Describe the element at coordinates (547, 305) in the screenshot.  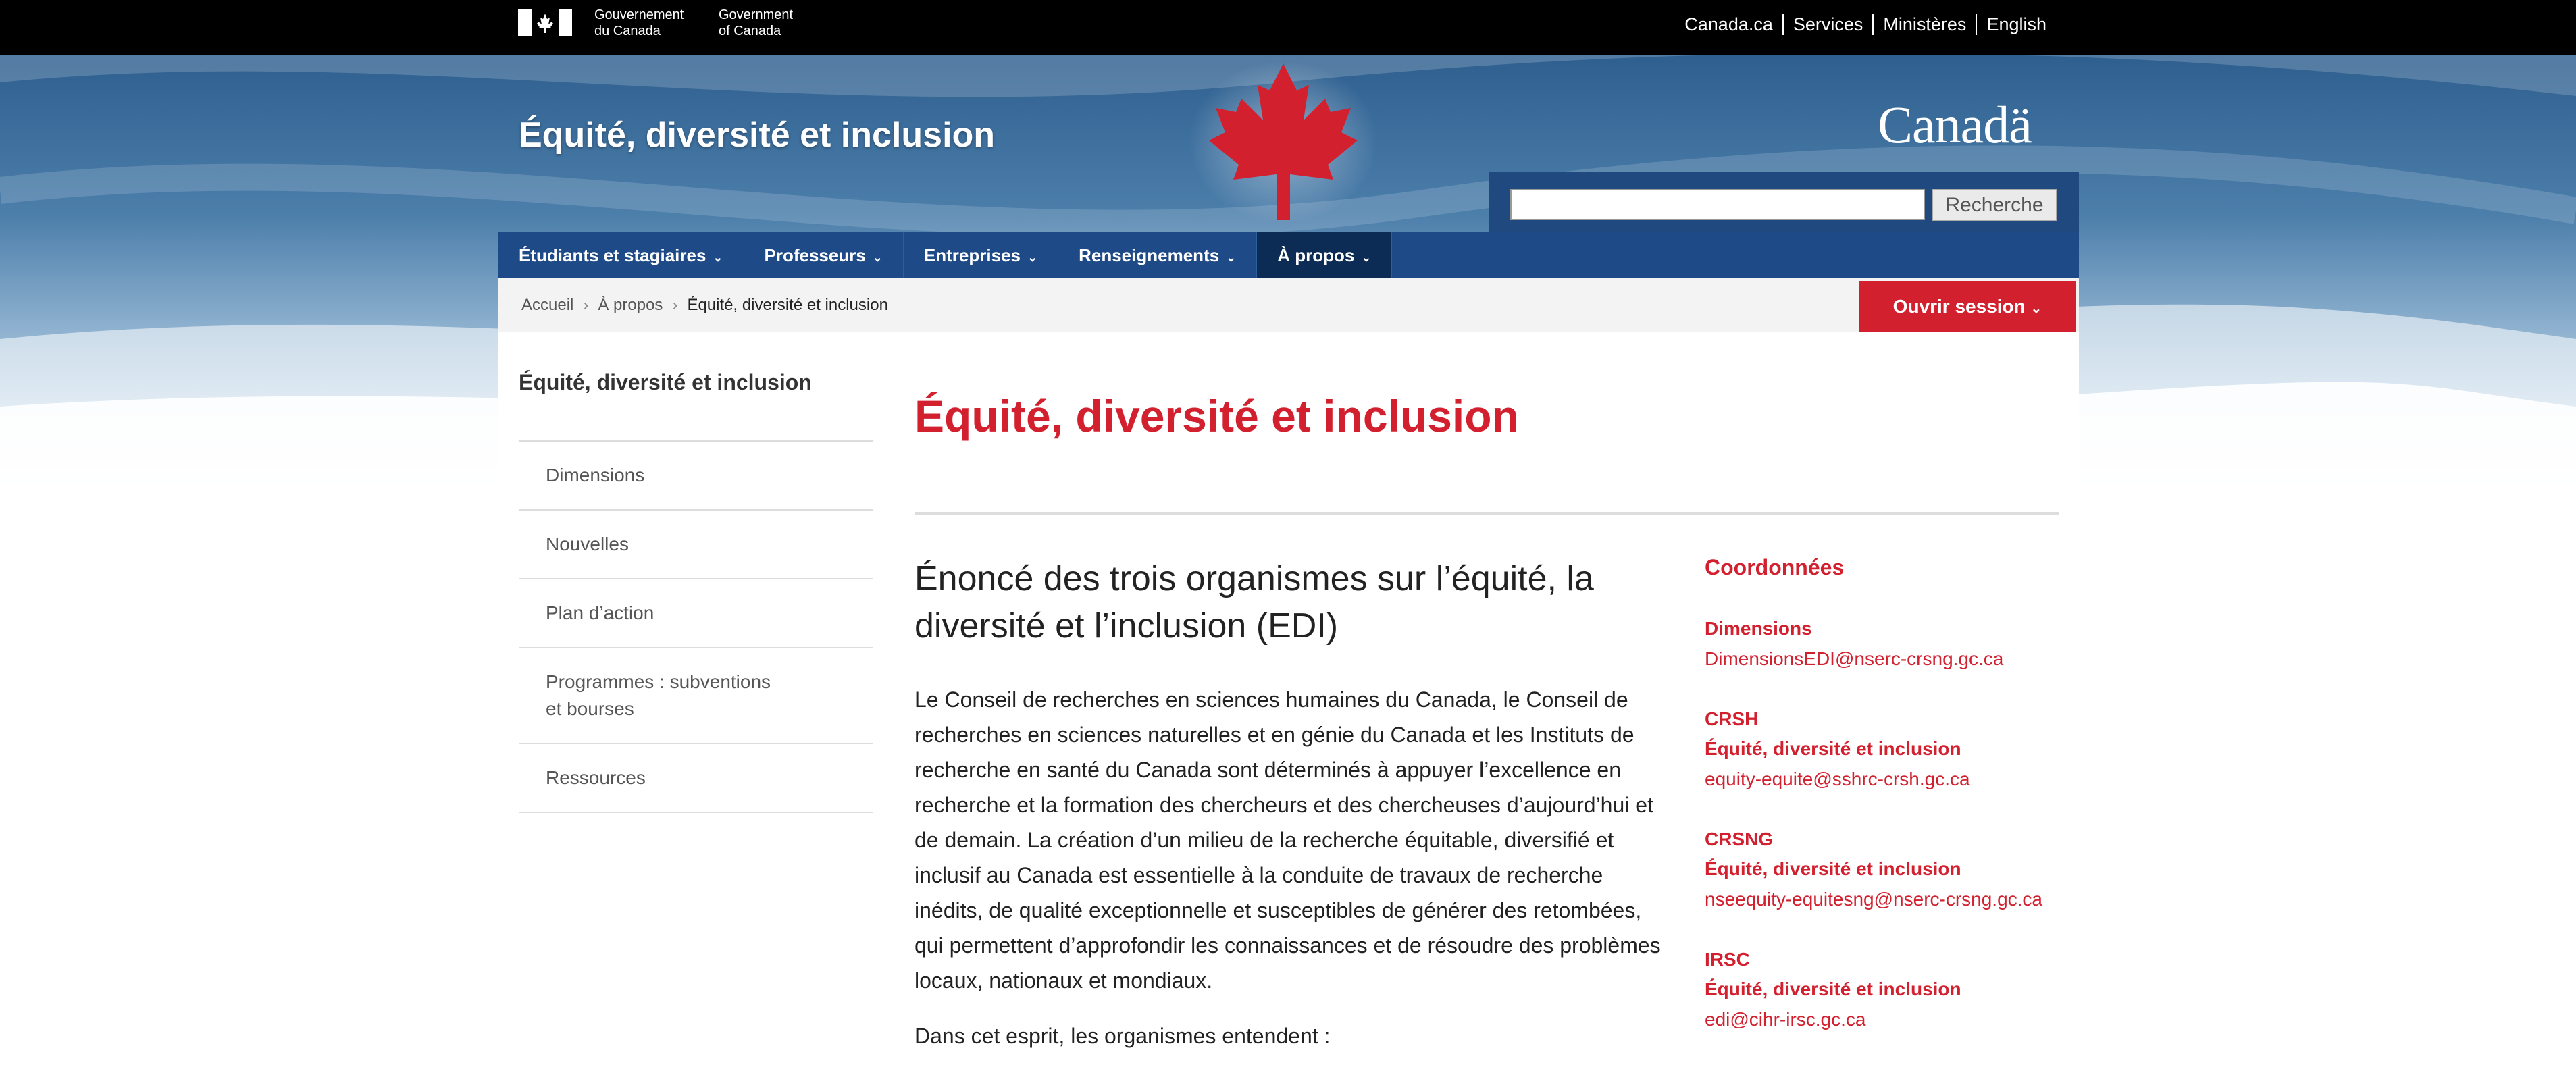
I see `breadcrumb-home: Accueil` at that location.